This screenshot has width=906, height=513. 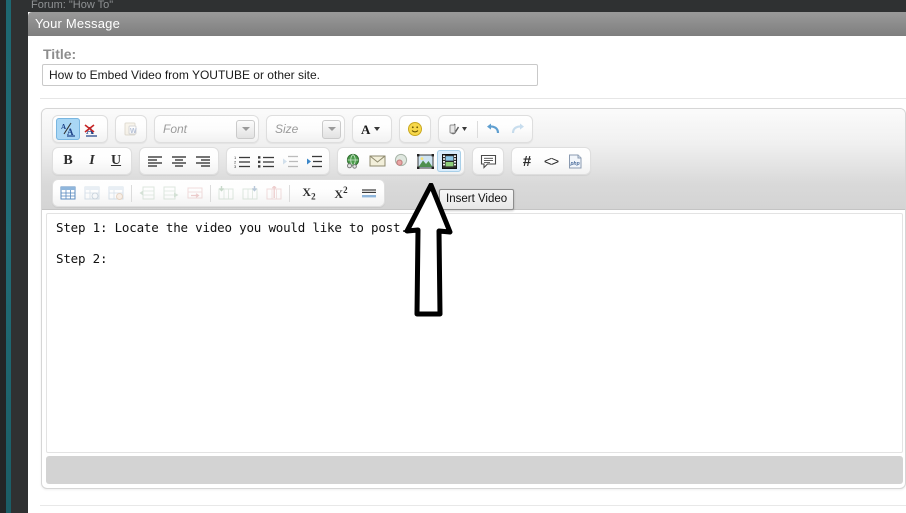 I want to click on superscript-icon: X2, so click(x=341, y=193).